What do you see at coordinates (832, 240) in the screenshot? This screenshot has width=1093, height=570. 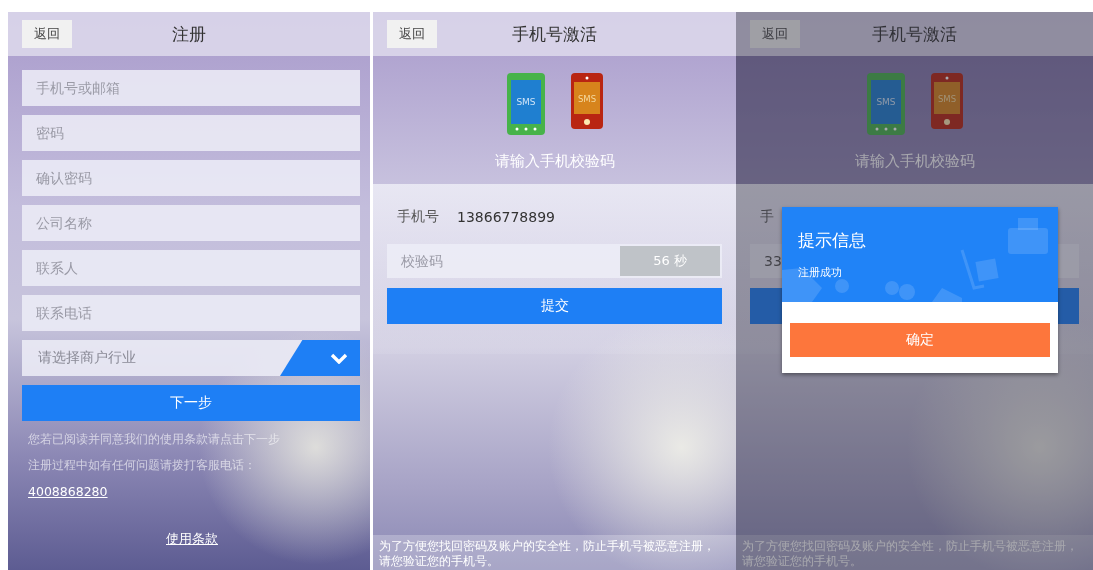 I see `dialog-title: 提示信息` at bounding box center [832, 240].